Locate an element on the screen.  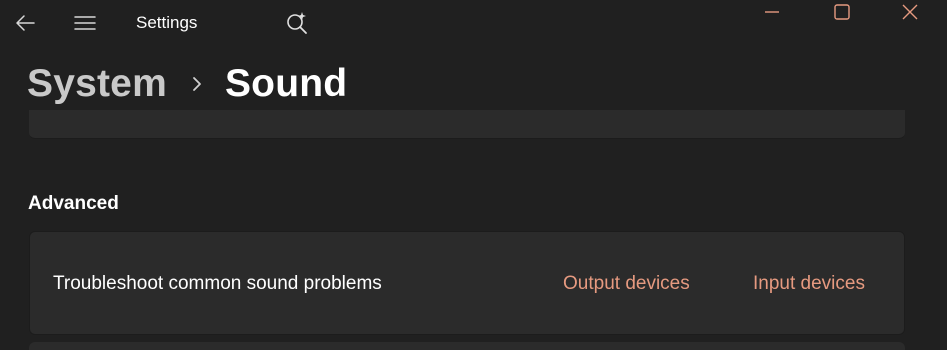
app-title: Settings is located at coordinates (167, 22).